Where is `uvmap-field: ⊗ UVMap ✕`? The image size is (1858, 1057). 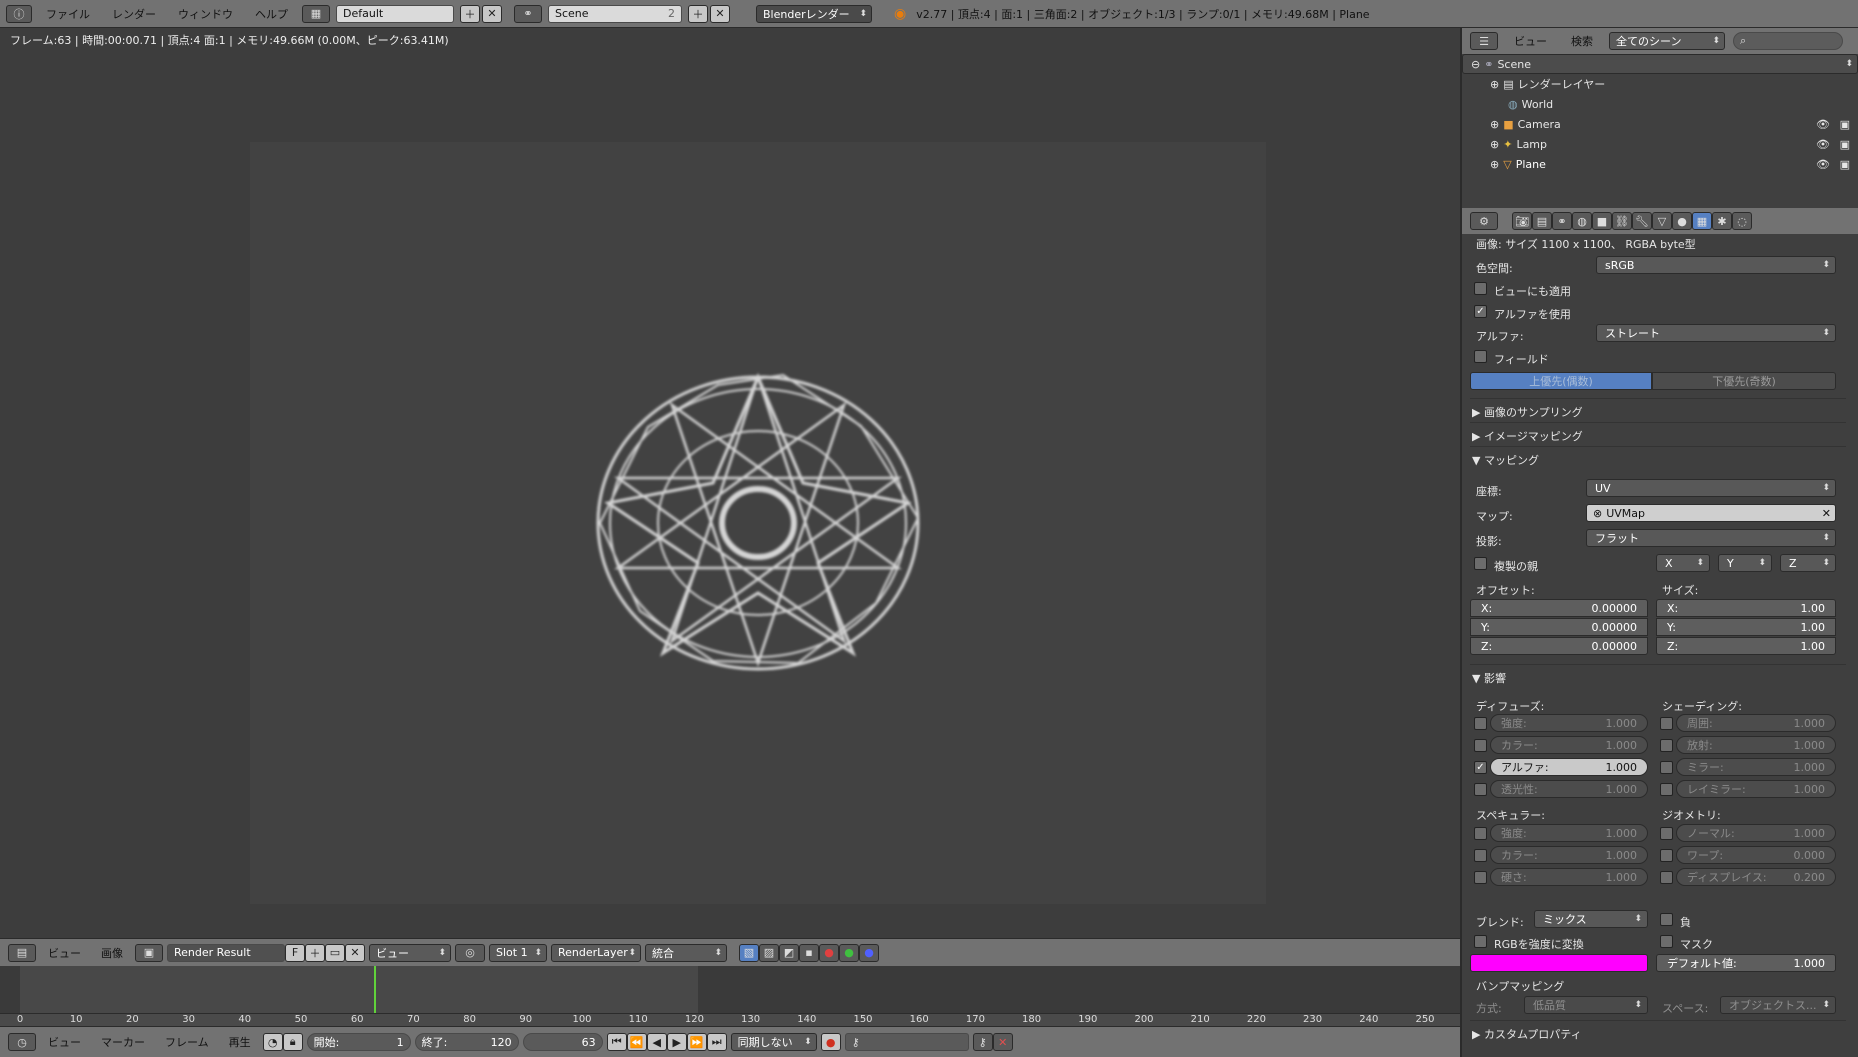
uvmap-field: ⊗ UVMap ✕ is located at coordinates (1711, 513).